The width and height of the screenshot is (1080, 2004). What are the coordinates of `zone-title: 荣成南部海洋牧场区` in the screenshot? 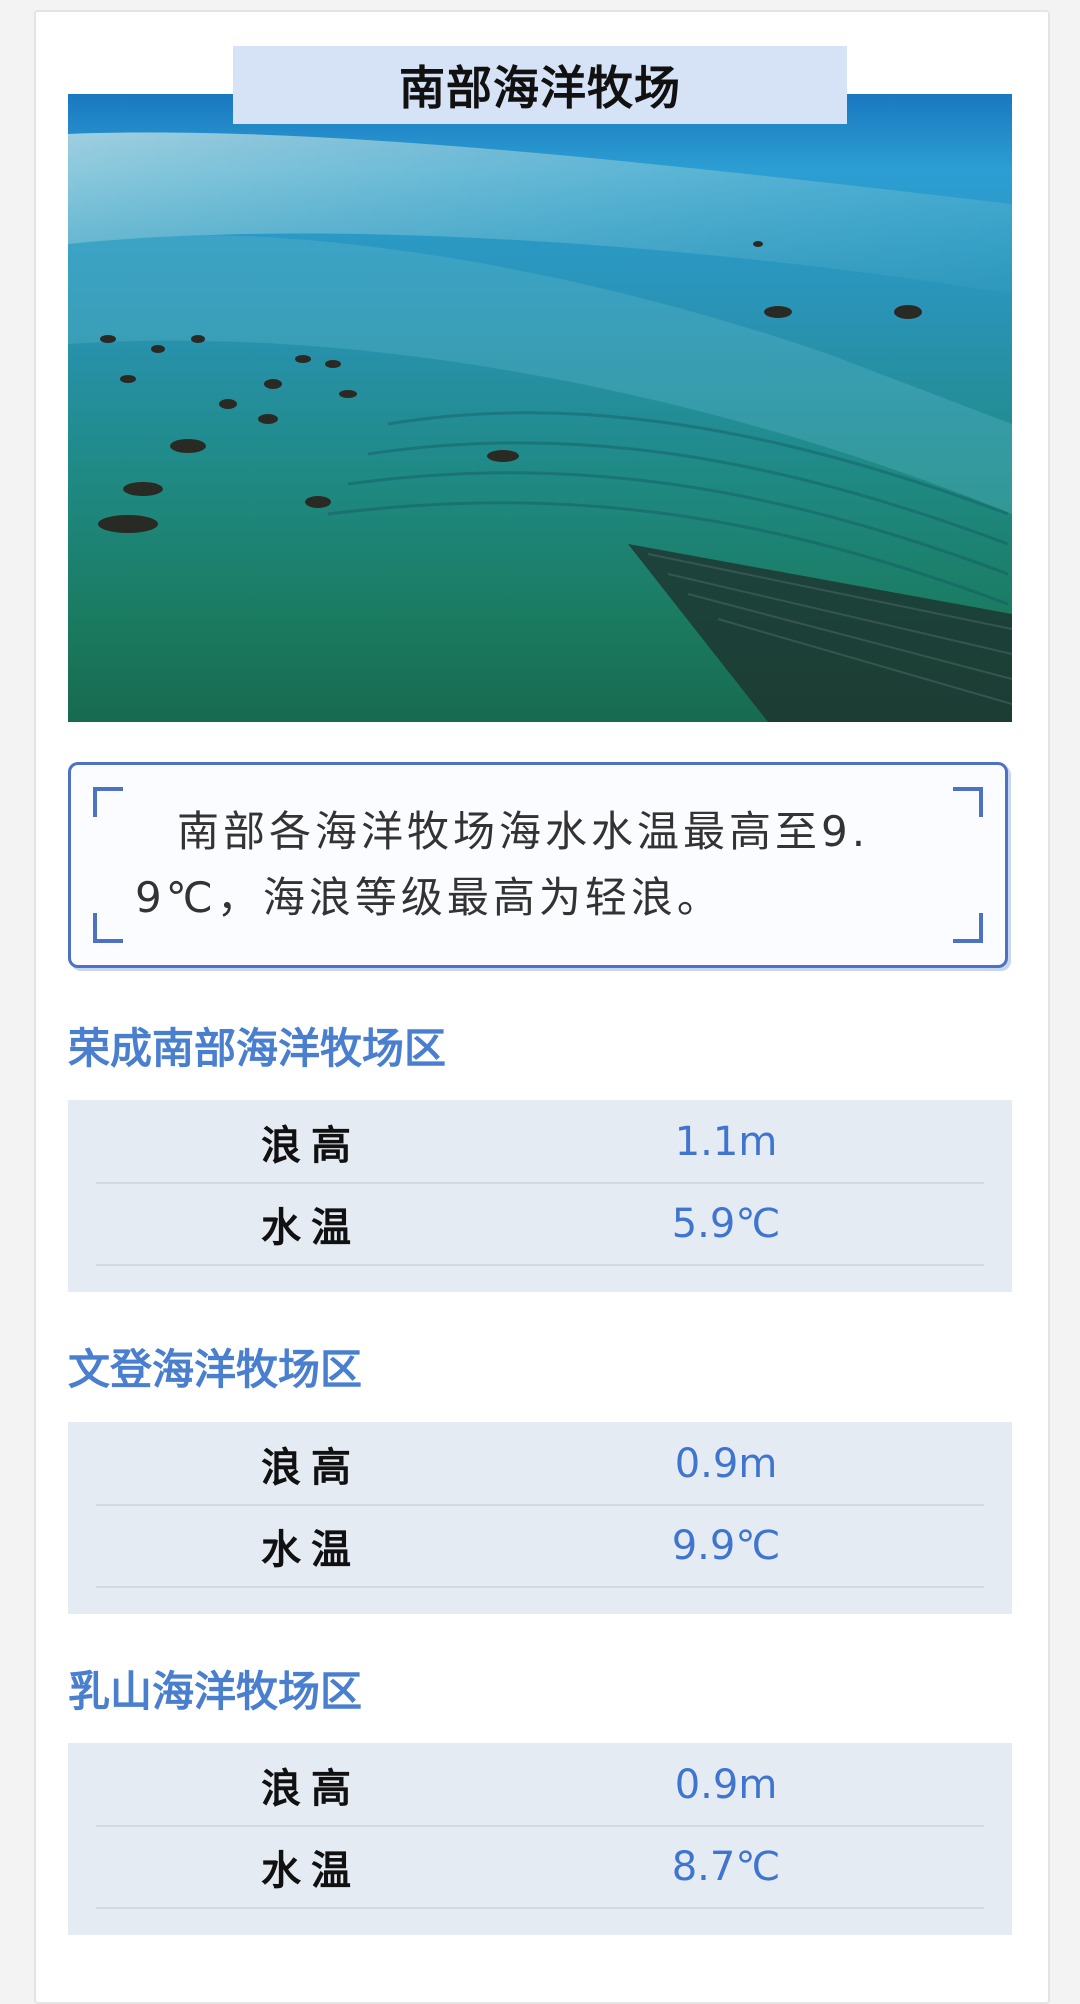 It's located at (257, 1048).